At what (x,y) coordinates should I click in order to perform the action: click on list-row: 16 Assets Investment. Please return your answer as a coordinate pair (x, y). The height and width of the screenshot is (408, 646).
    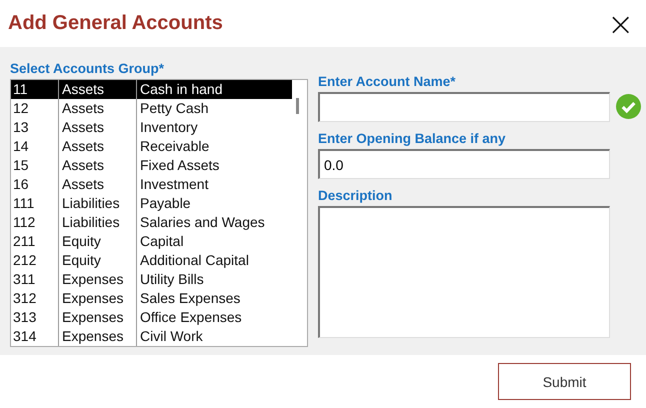
    Looking at the image, I should click on (151, 184).